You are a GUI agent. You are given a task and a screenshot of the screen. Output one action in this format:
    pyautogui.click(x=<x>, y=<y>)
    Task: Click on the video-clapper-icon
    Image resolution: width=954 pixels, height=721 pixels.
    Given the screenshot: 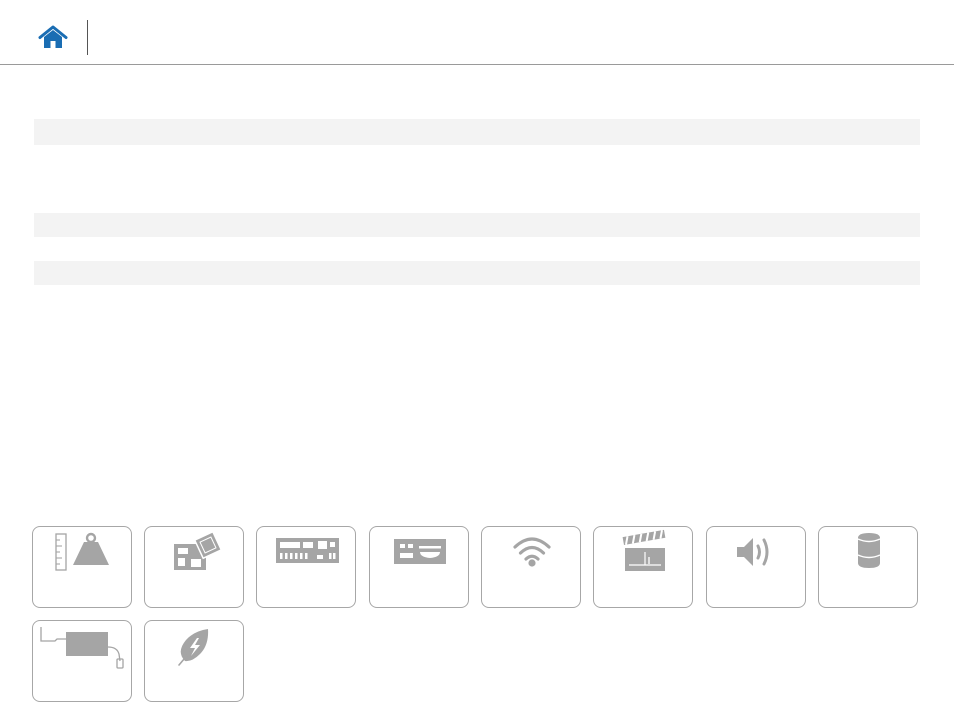 What is the action you would take?
    pyautogui.click(x=644, y=550)
    